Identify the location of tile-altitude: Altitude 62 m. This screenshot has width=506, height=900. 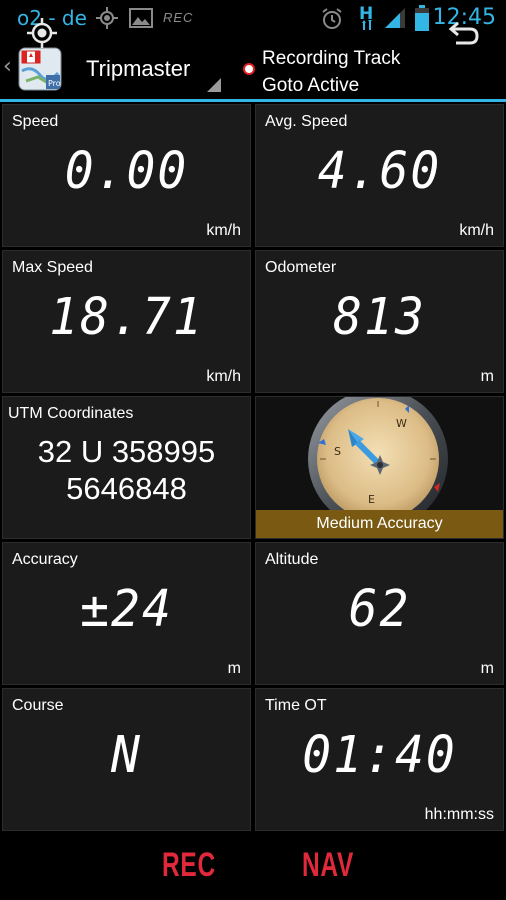
(379, 613).